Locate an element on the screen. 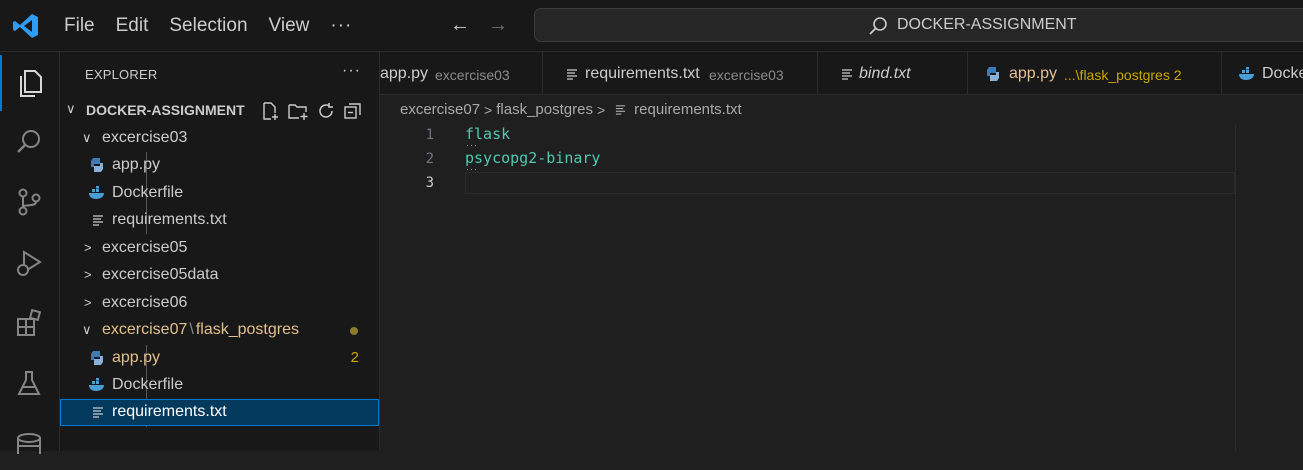 This screenshot has height=470, width=1303. problems-count-badge: 2 is located at coordinates (354, 357).